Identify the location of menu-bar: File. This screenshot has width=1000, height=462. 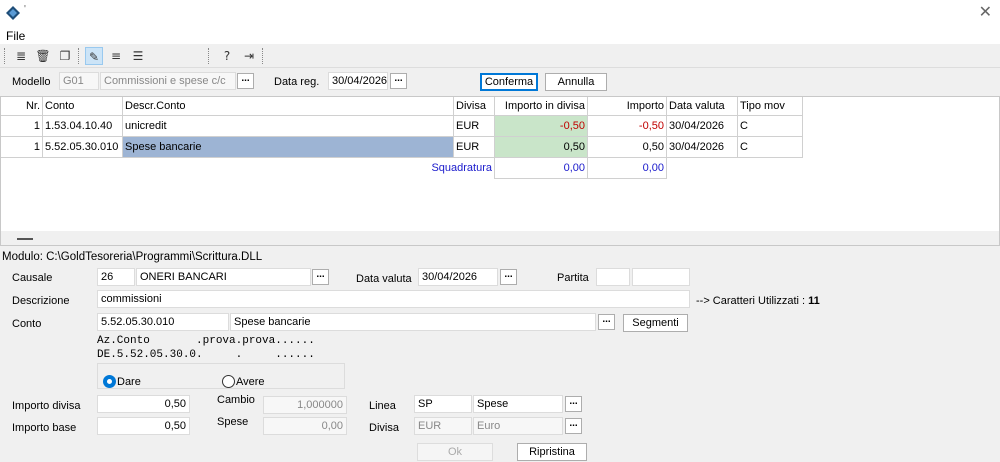
(500, 35).